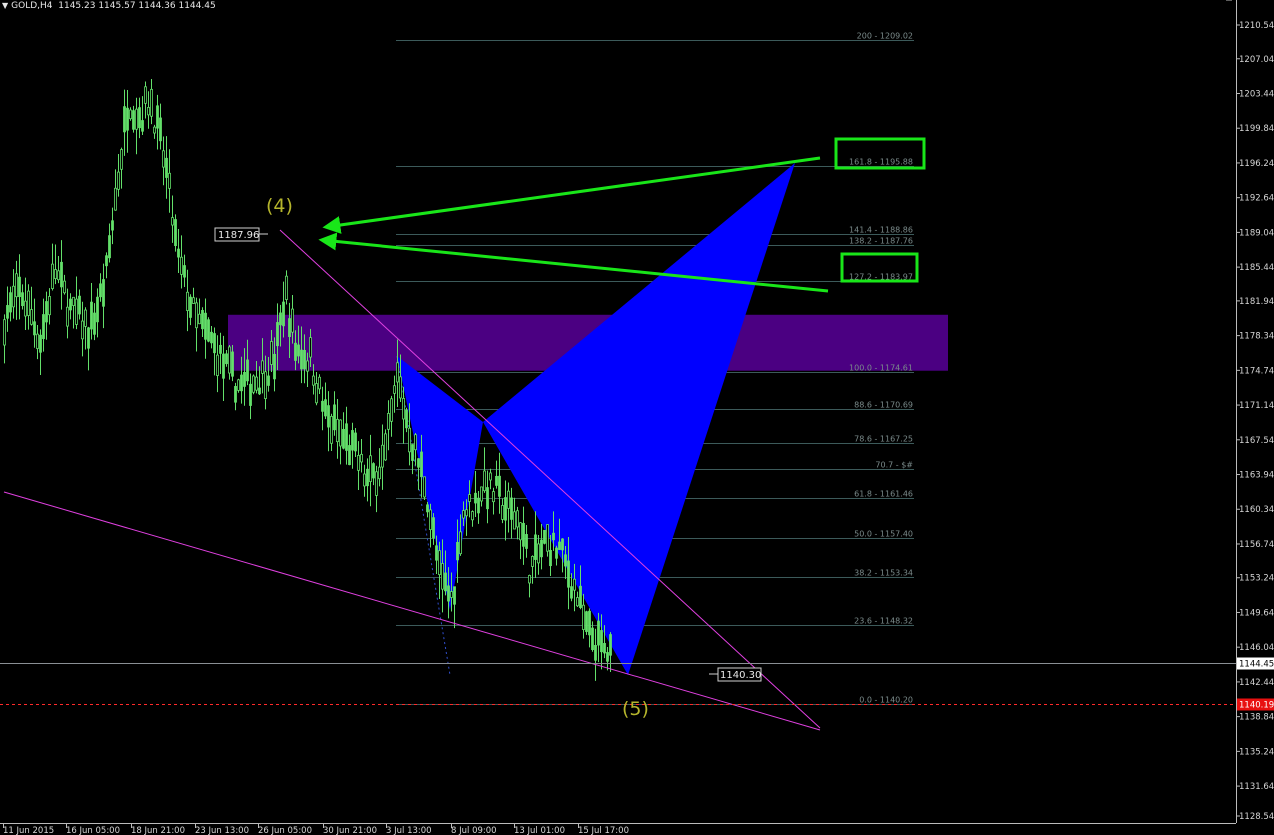 The width and height of the screenshot is (1274, 835). I want to click on high-price-tag-text: 1187.96, so click(238, 235).